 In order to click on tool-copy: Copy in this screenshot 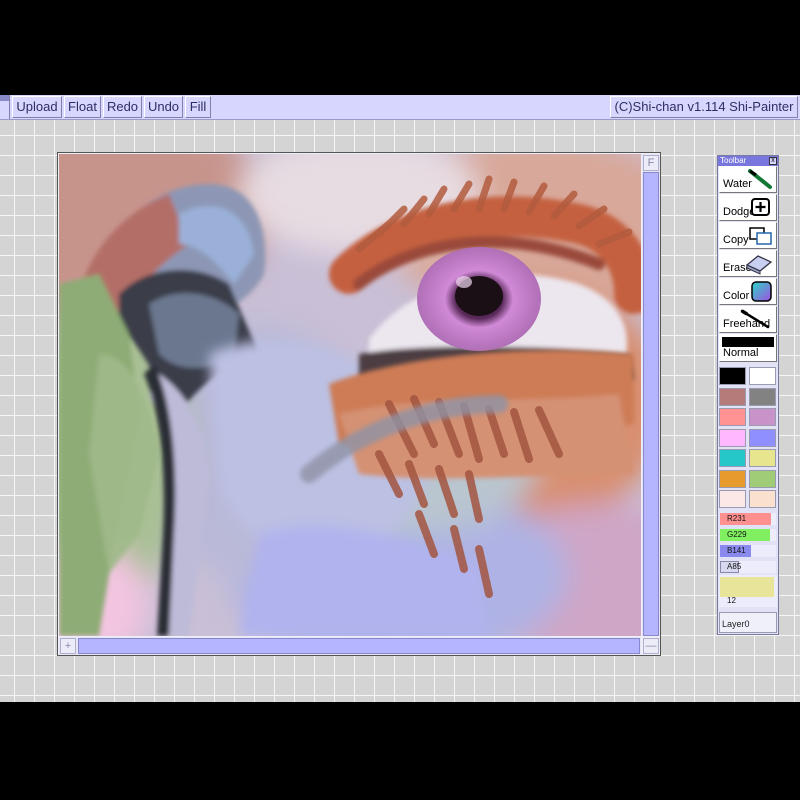, I will do `click(748, 235)`.